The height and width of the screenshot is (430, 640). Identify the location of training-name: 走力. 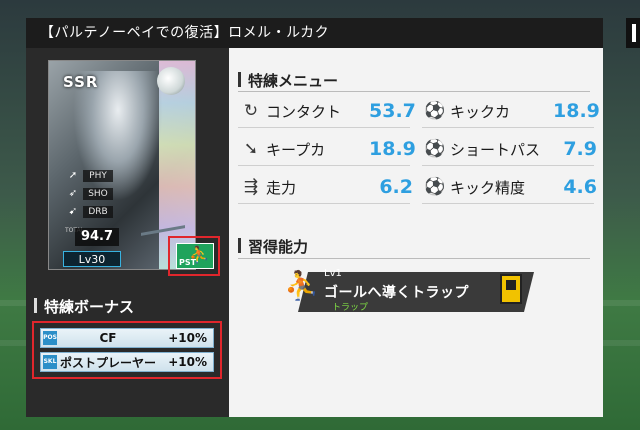
(281, 187).